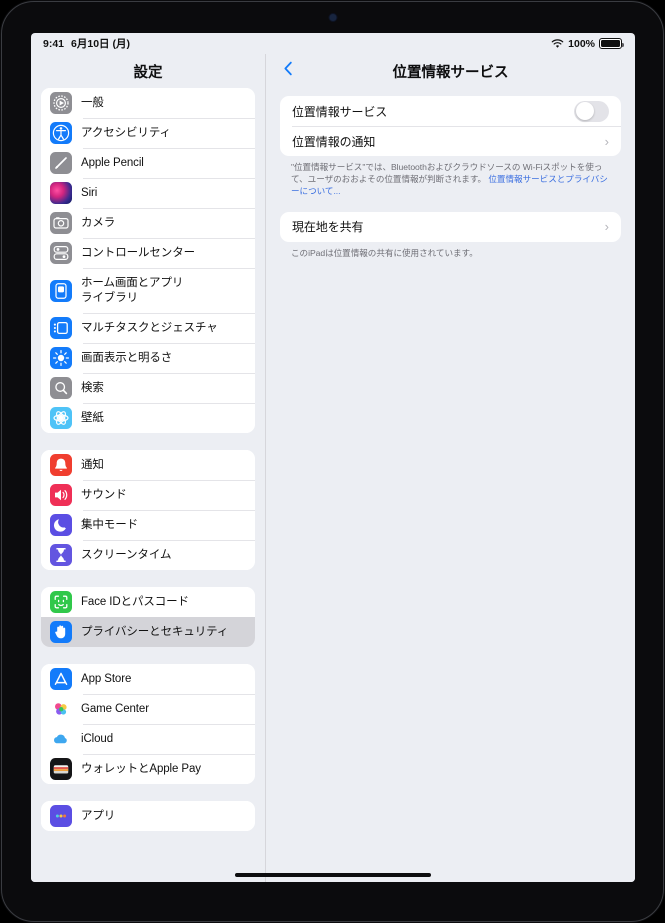  What do you see at coordinates (557, 43) in the screenshot?
I see `wifi-icon` at bounding box center [557, 43].